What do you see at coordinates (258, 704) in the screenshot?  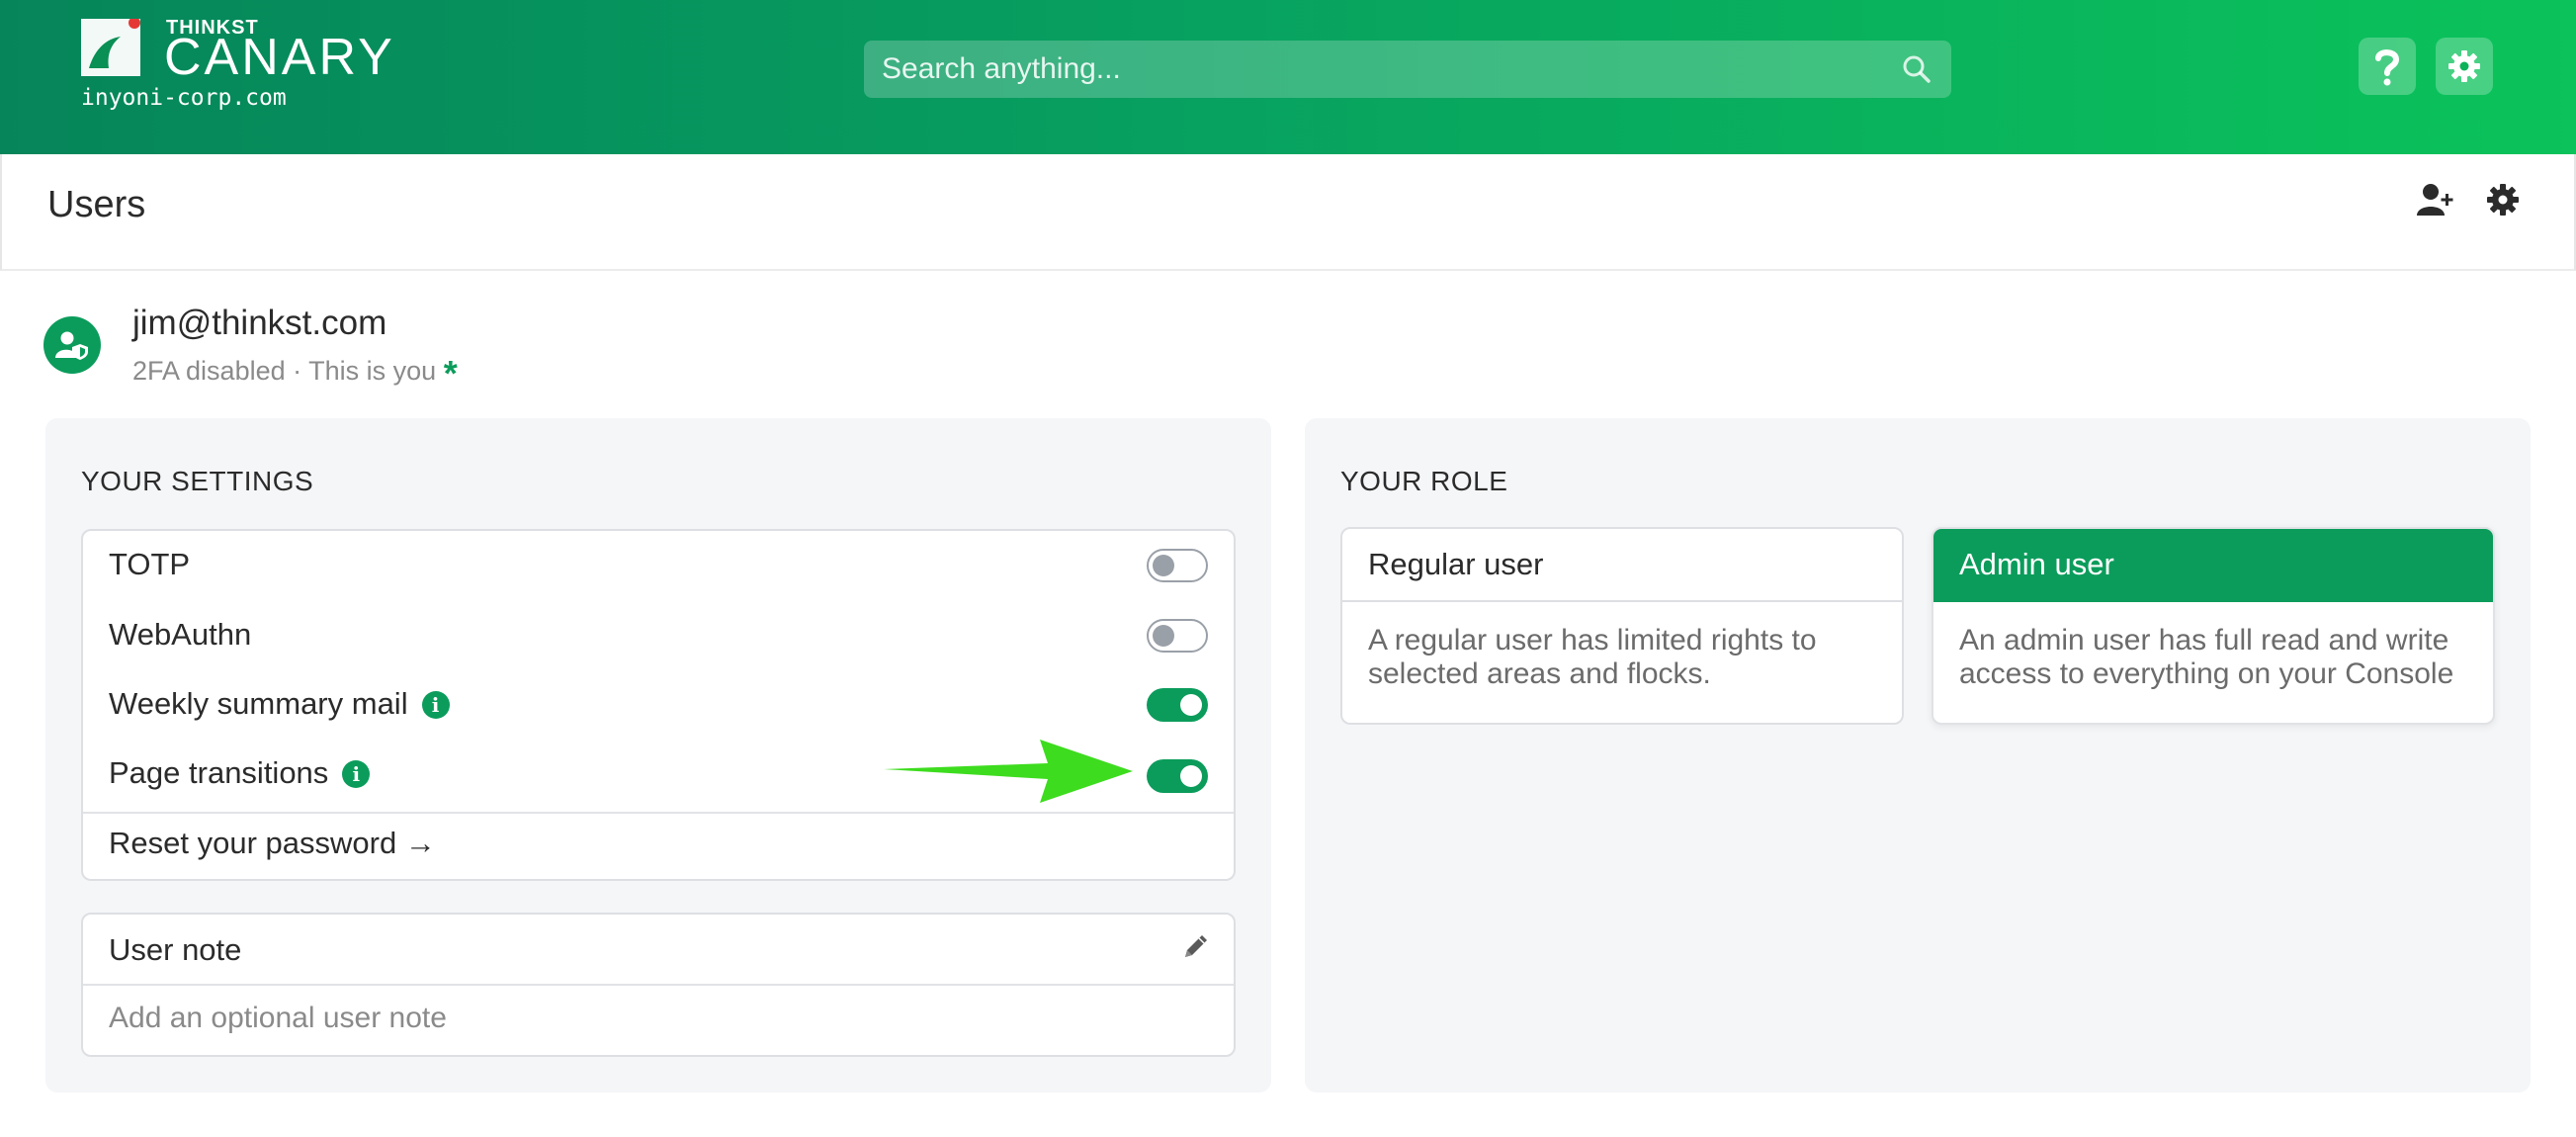 I see `weekly-summary-text: Weekly summary mail` at bounding box center [258, 704].